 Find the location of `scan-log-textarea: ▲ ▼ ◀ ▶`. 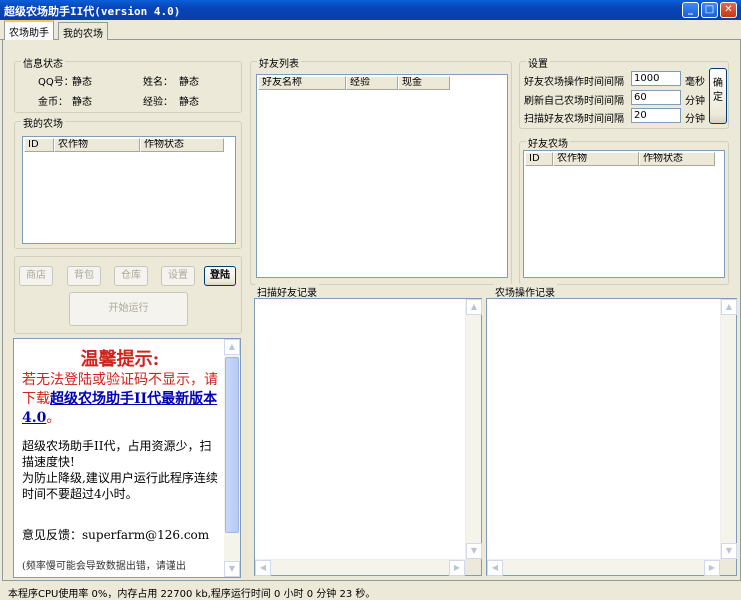

scan-log-textarea: ▲ ▼ ◀ ▶ is located at coordinates (368, 437).